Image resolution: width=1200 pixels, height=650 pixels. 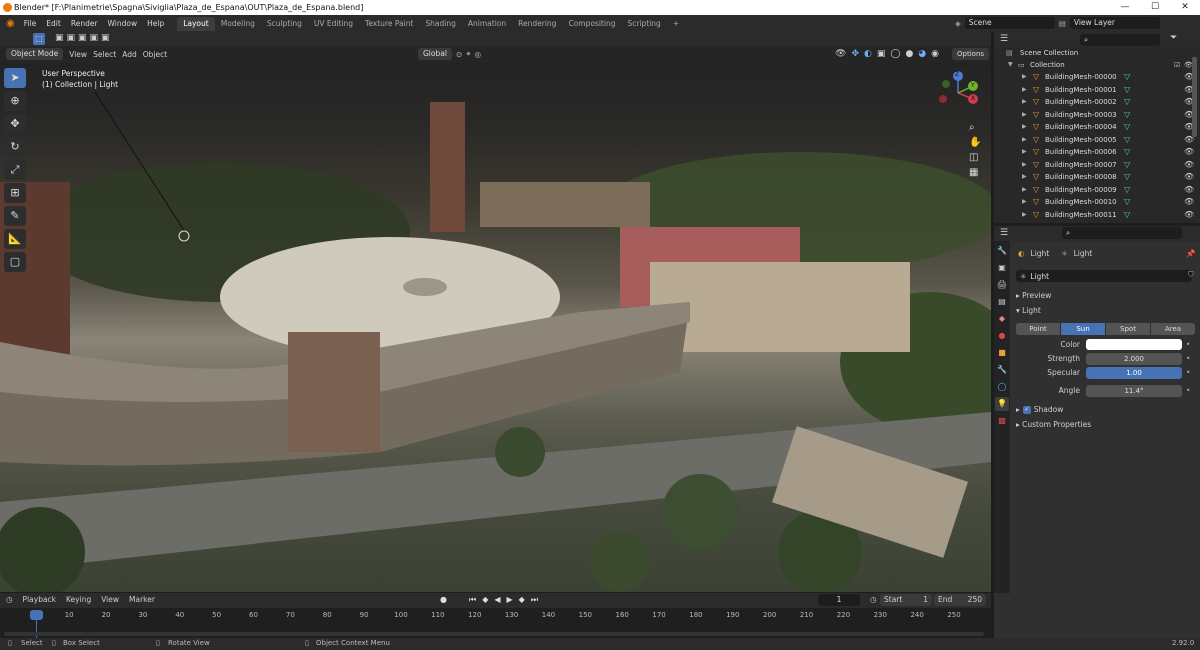 I want to click on scene-collection-row: ▤ Scene Collection, so click(x=1097, y=53).